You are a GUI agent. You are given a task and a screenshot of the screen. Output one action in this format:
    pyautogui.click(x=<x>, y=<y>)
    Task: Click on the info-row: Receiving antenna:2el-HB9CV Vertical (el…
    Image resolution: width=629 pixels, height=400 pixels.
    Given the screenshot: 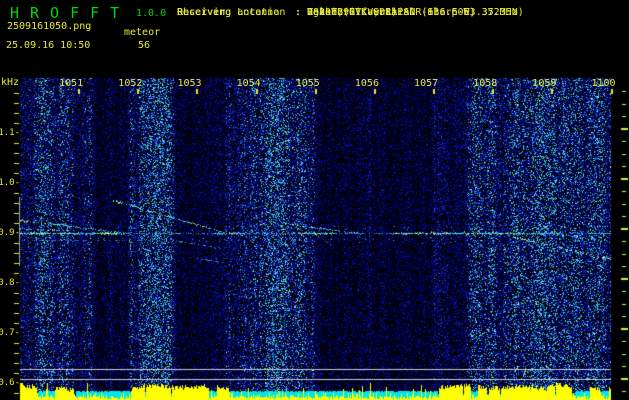 What is the action you would take?
    pyautogui.click(x=326, y=12)
    